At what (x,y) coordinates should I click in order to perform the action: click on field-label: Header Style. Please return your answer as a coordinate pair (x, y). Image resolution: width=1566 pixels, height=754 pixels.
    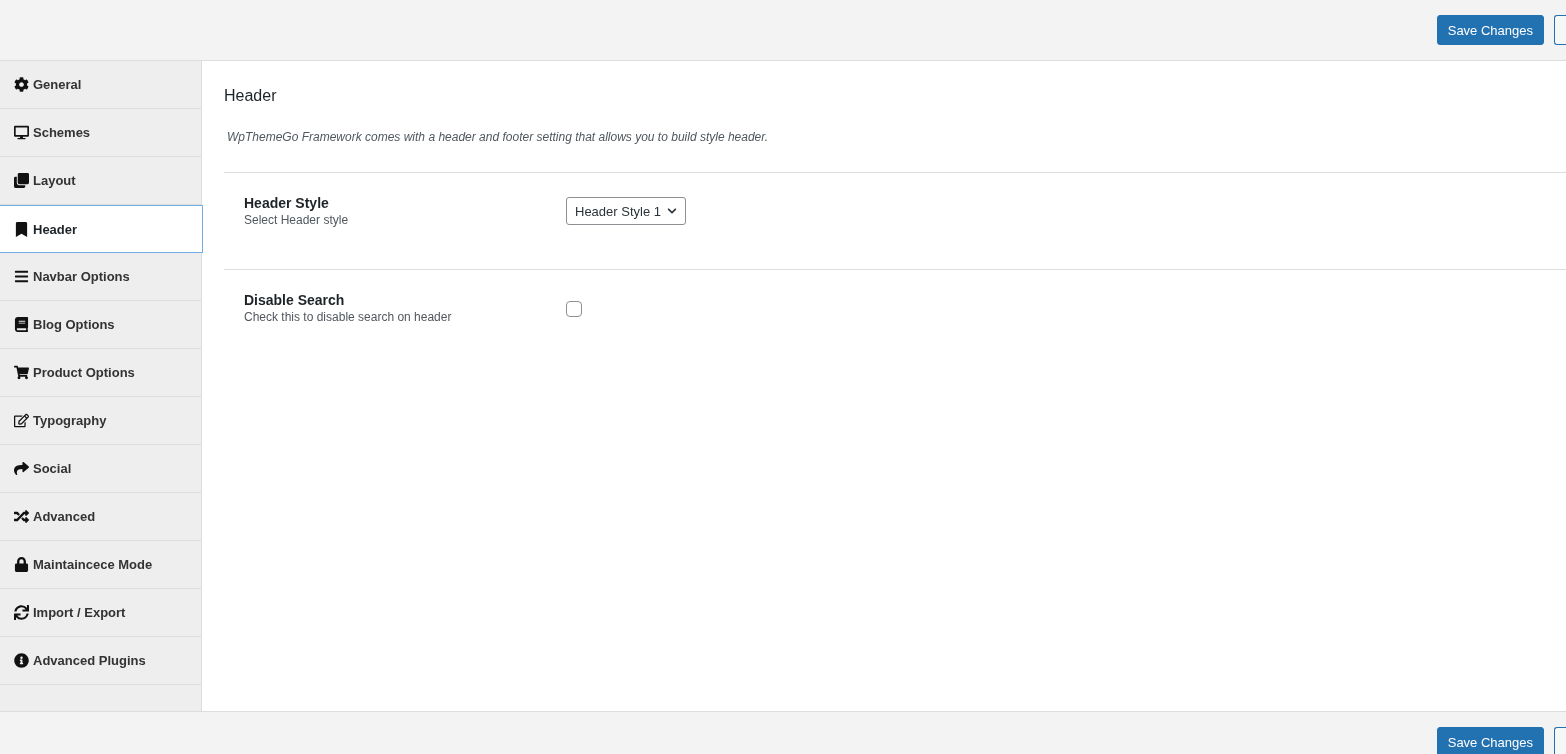
    Looking at the image, I should click on (287, 203).